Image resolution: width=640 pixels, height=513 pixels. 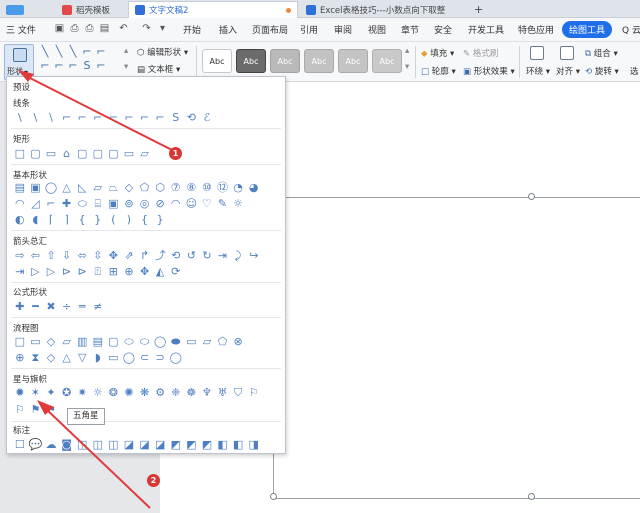 I want to click on annotation-badge-1: 1, so click(x=175, y=153).